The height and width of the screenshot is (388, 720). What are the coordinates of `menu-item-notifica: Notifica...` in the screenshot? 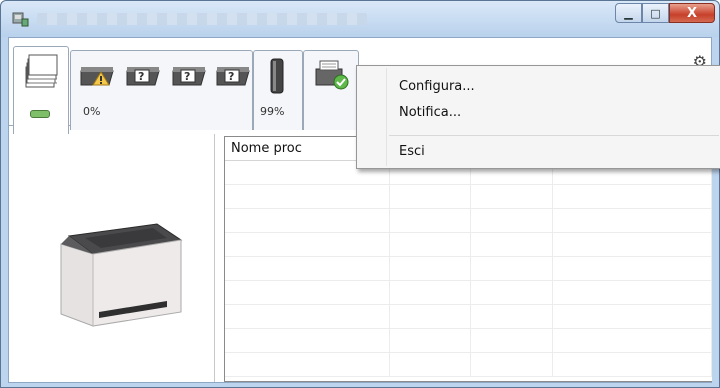 It's located at (430, 112).